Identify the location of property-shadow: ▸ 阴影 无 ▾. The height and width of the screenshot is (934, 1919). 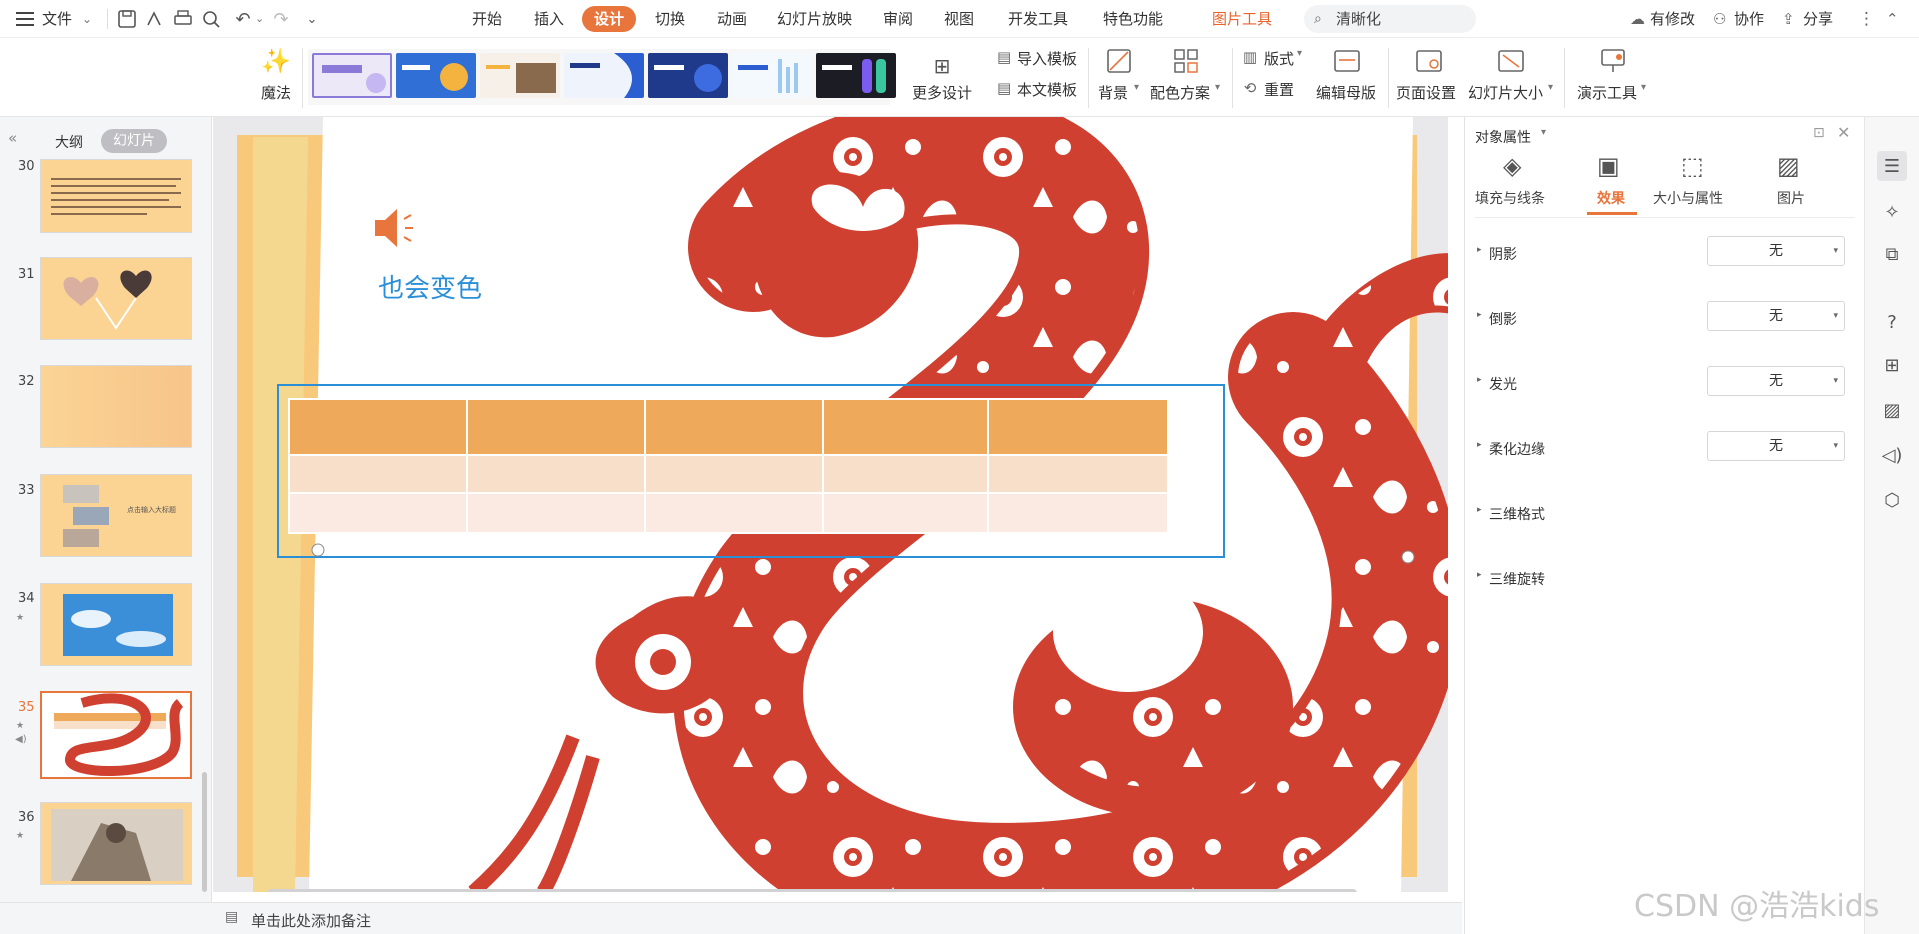
(1667, 253).